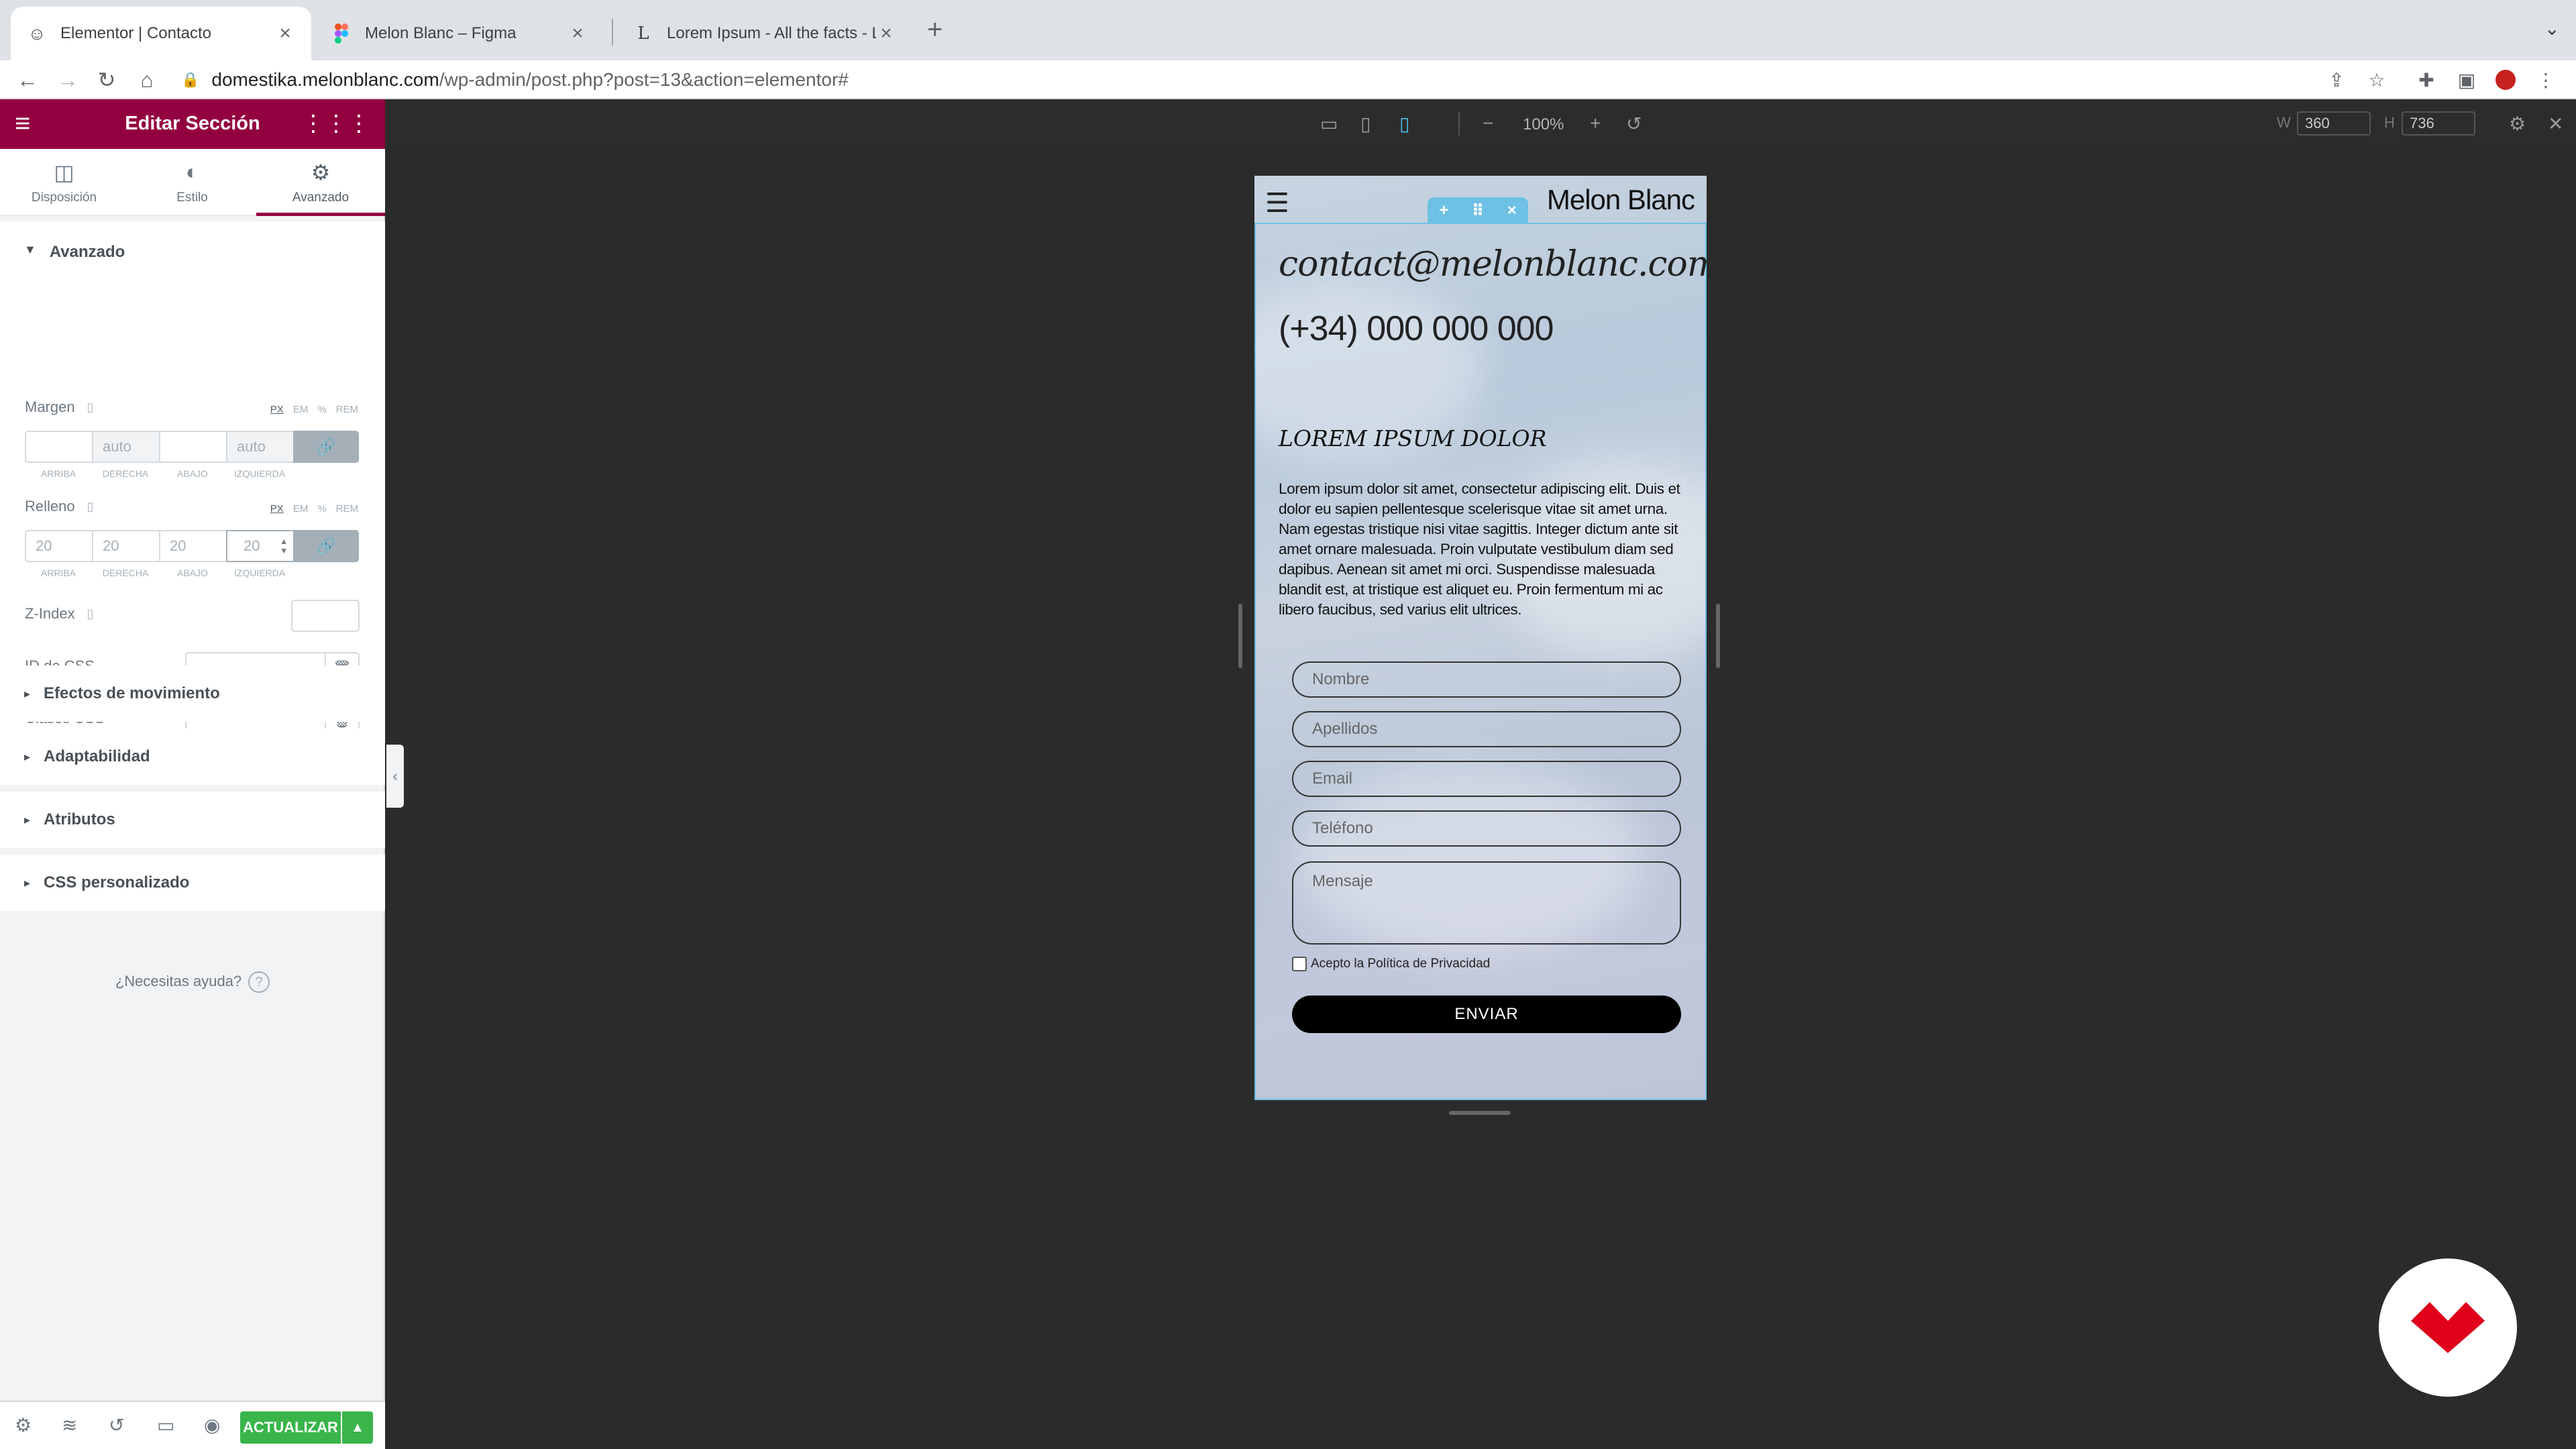 Image resolution: width=2576 pixels, height=1449 pixels. What do you see at coordinates (147, 80) in the screenshot?
I see `home-icon: ⌂` at bounding box center [147, 80].